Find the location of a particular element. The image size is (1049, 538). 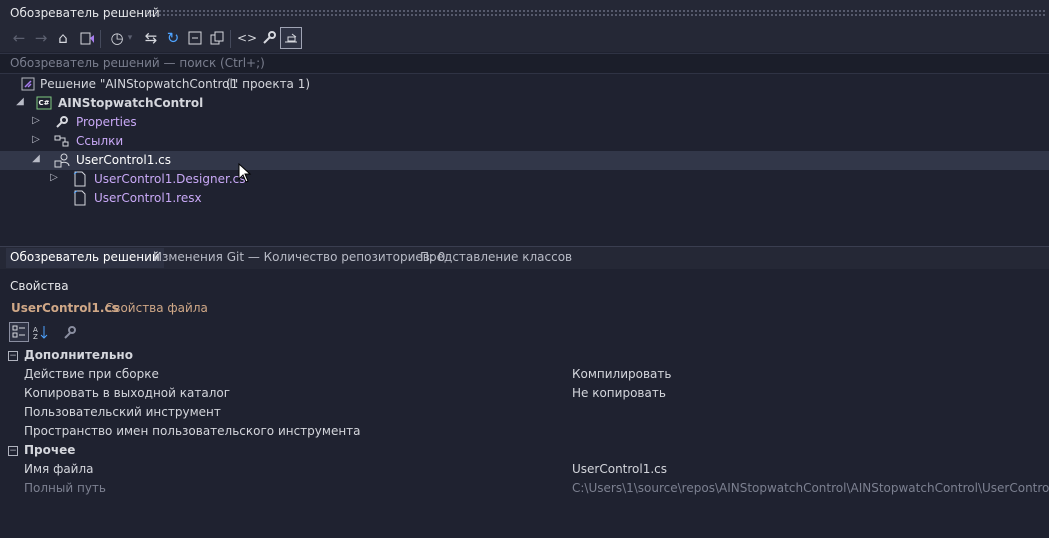

category-label: Дополнительно is located at coordinates (78, 355).